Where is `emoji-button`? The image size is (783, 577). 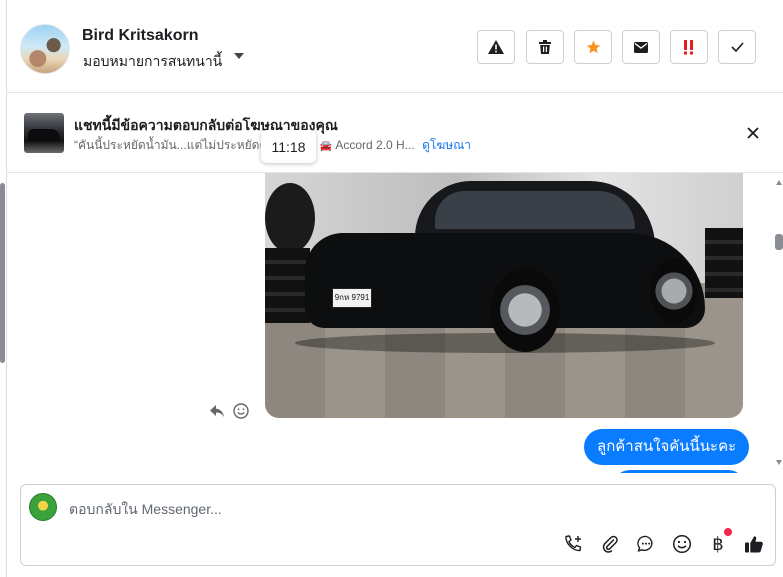
emoji-button is located at coordinates (682, 544).